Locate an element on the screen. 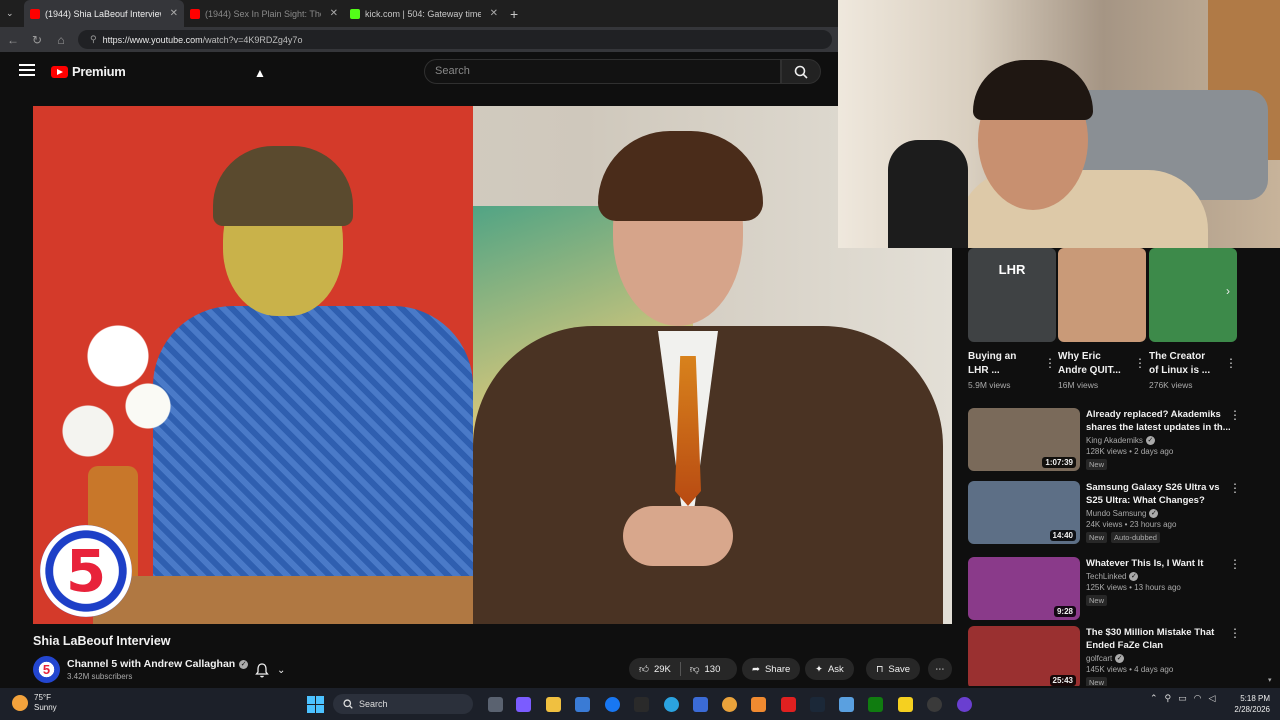 The height and width of the screenshot is (720, 1280). url-path: /watch?v=4K9RDZg4y7o is located at coordinates (252, 39).